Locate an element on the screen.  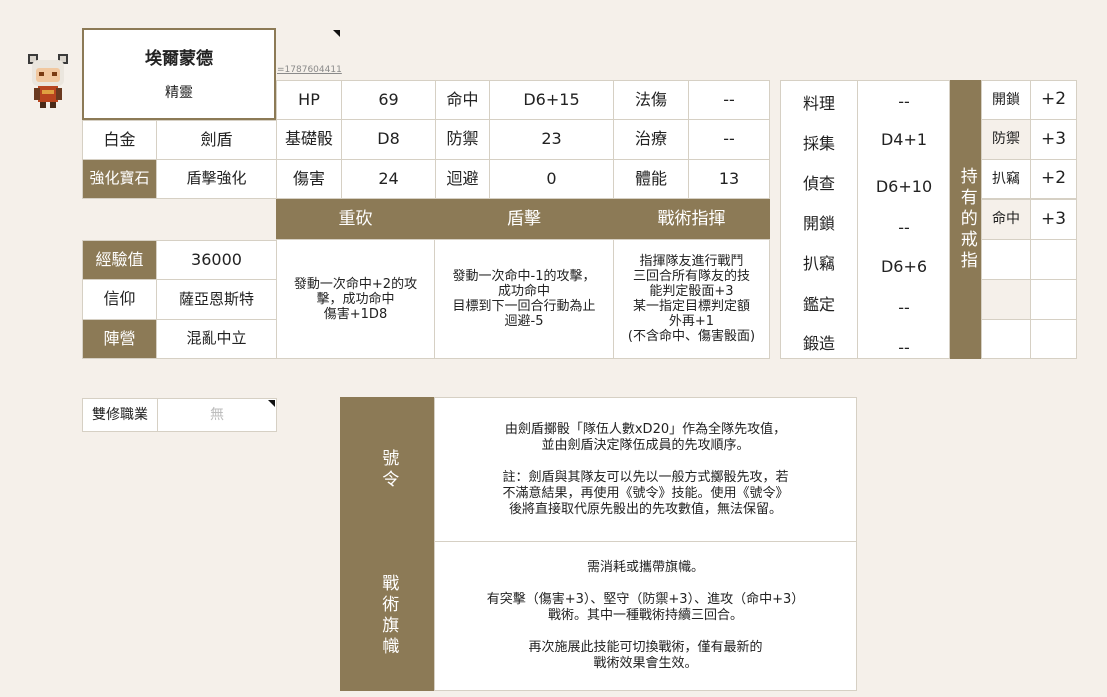
base-die-value: D8 is located at coordinates (388, 139).